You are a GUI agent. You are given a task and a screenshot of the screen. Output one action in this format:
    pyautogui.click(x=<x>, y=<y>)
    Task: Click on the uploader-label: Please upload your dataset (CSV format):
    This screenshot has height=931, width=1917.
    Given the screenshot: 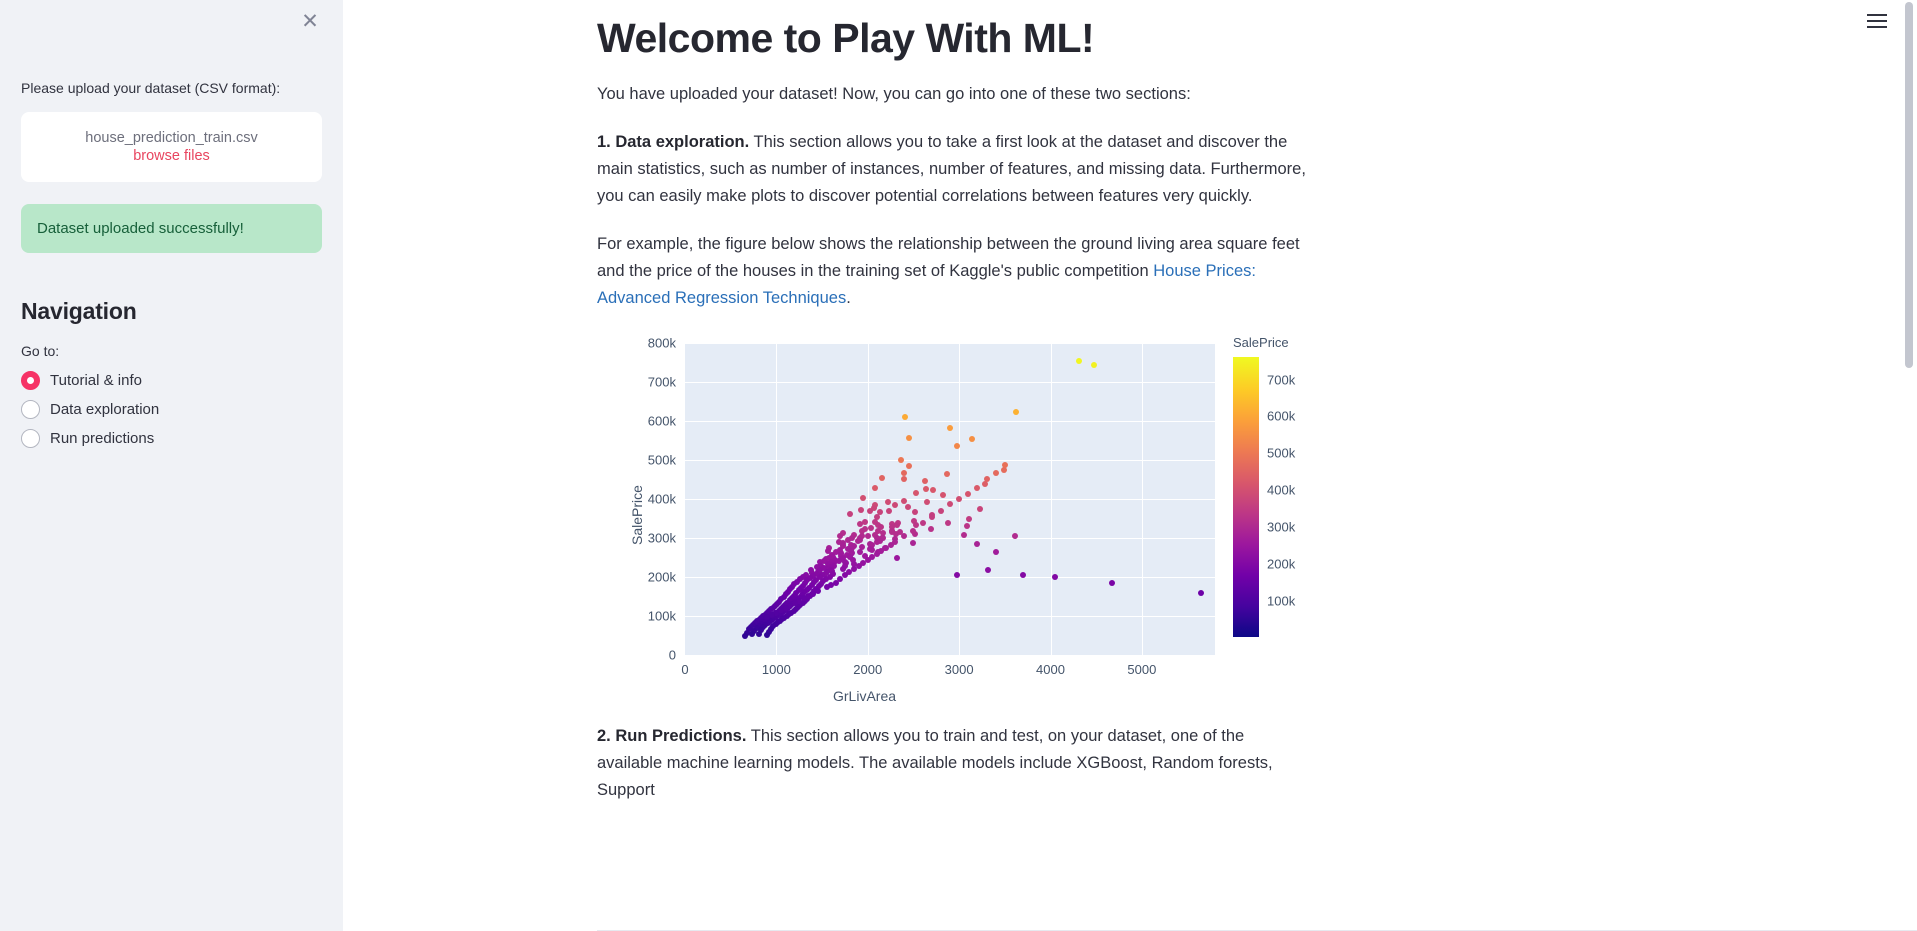 What is the action you would take?
    pyautogui.click(x=151, y=88)
    